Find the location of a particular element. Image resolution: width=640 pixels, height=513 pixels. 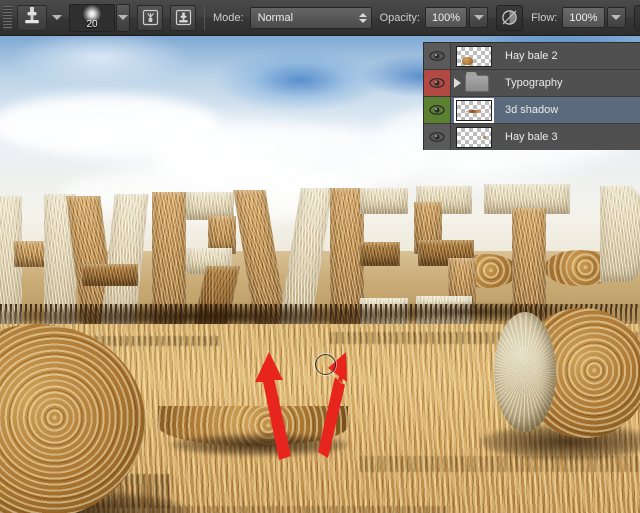

brush-preset-chevron-down-icon is located at coordinates (123, 17).